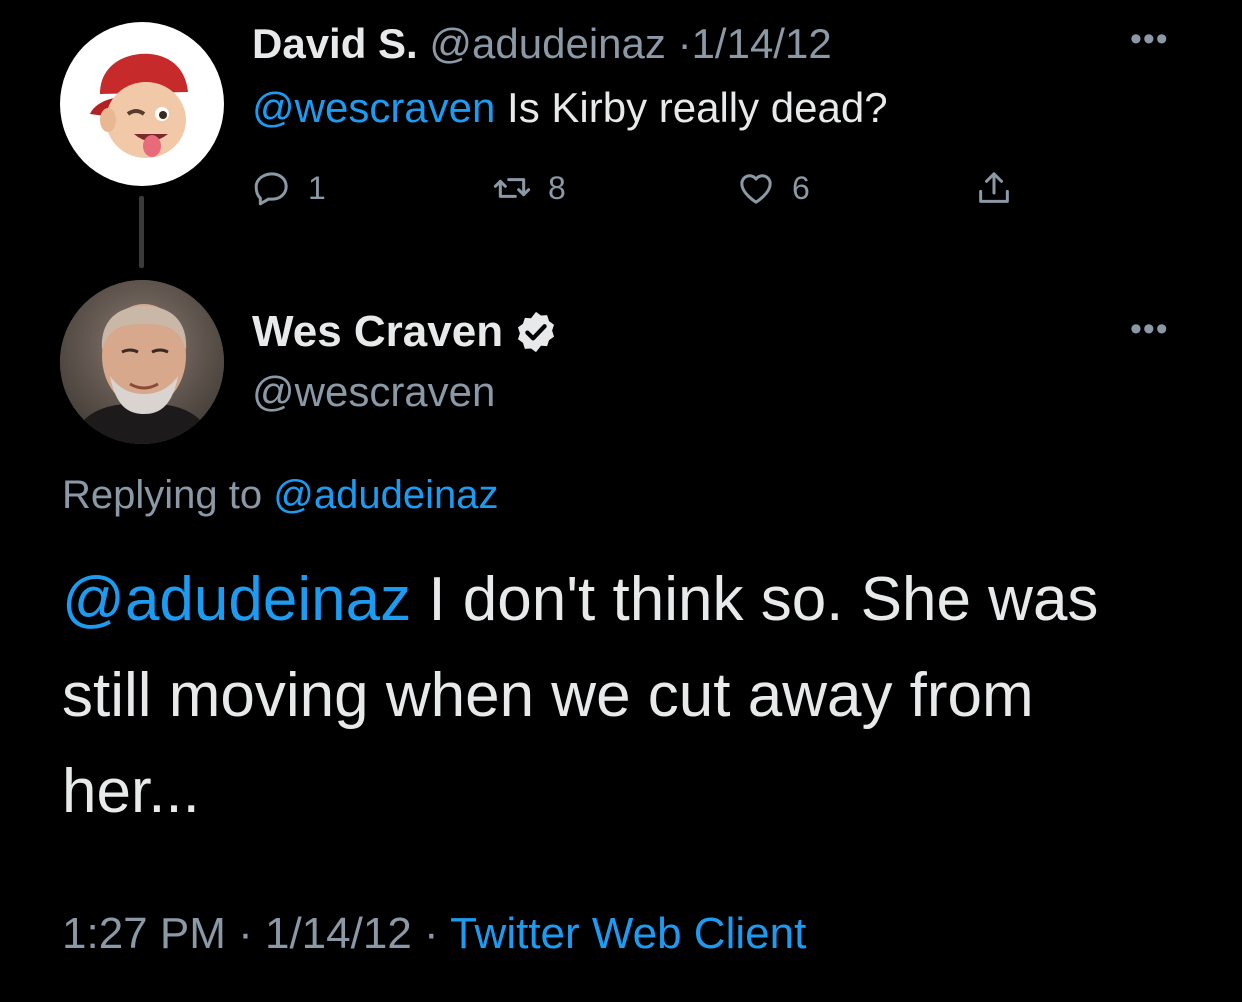 This screenshot has height=1002, width=1242. I want to click on parent-tweet-text: @wescraven Is Kirby really dead?, so click(570, 108).